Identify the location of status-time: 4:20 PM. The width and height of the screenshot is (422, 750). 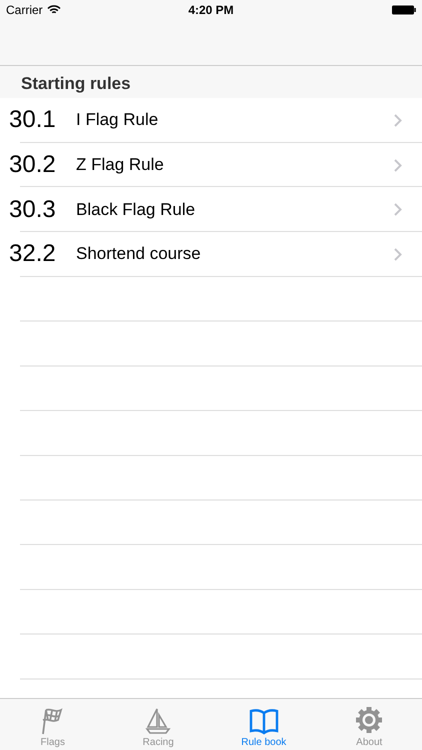
(211, 10).